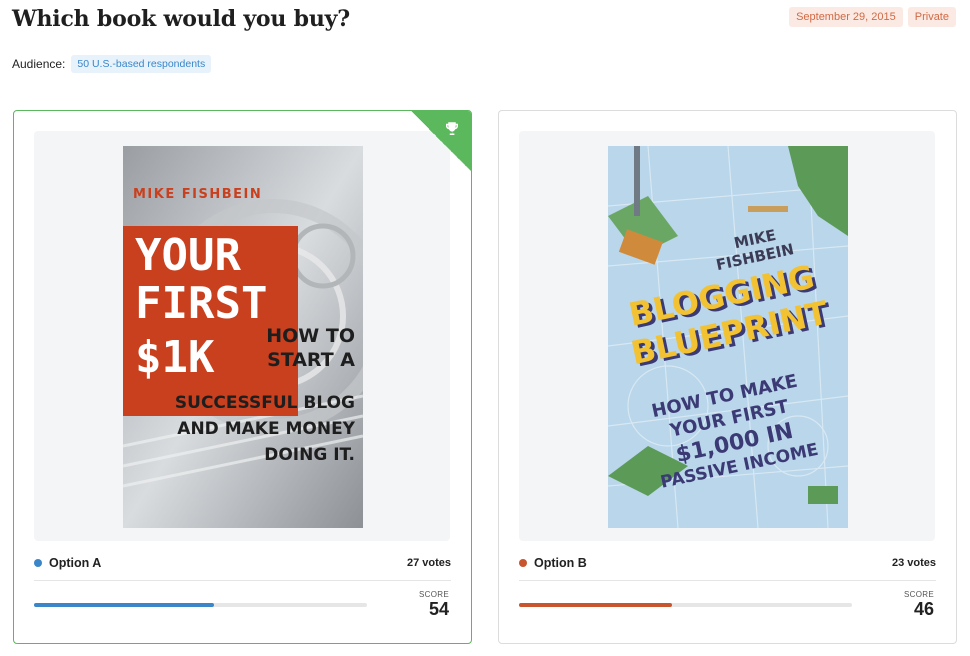  What do you see at coordinates (727, 563) in the screenshot?
I see `option-b-row: Option B 23 votes` at bounding box center [727, 563].